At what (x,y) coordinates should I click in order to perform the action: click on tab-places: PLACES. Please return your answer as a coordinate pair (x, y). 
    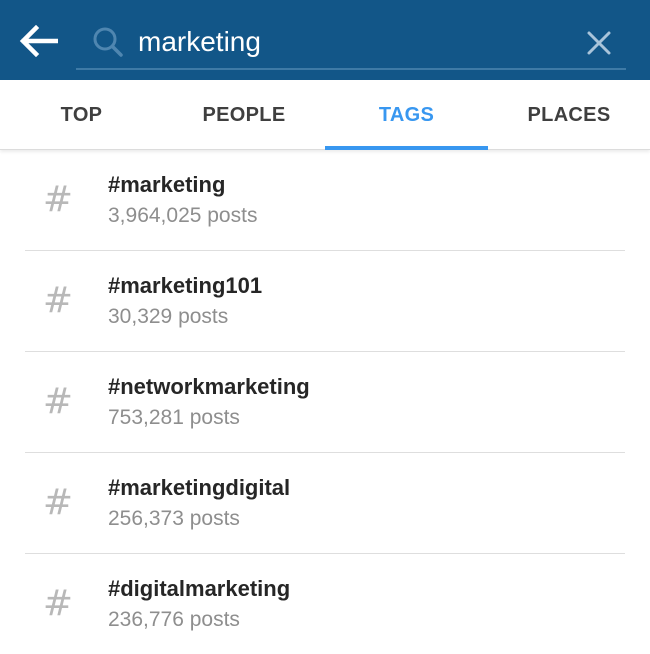
    Looking at the image, I should click on (569, 115).